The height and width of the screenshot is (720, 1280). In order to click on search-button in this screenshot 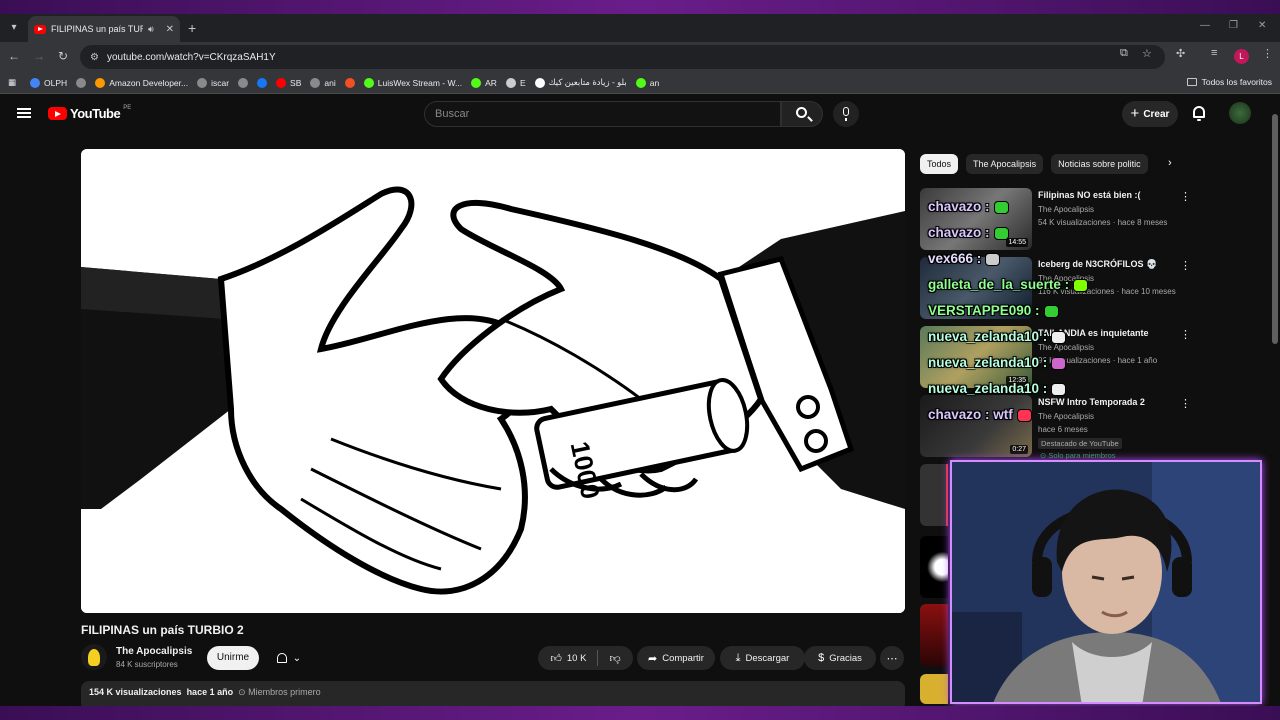, I will do `click(802, 114)`.